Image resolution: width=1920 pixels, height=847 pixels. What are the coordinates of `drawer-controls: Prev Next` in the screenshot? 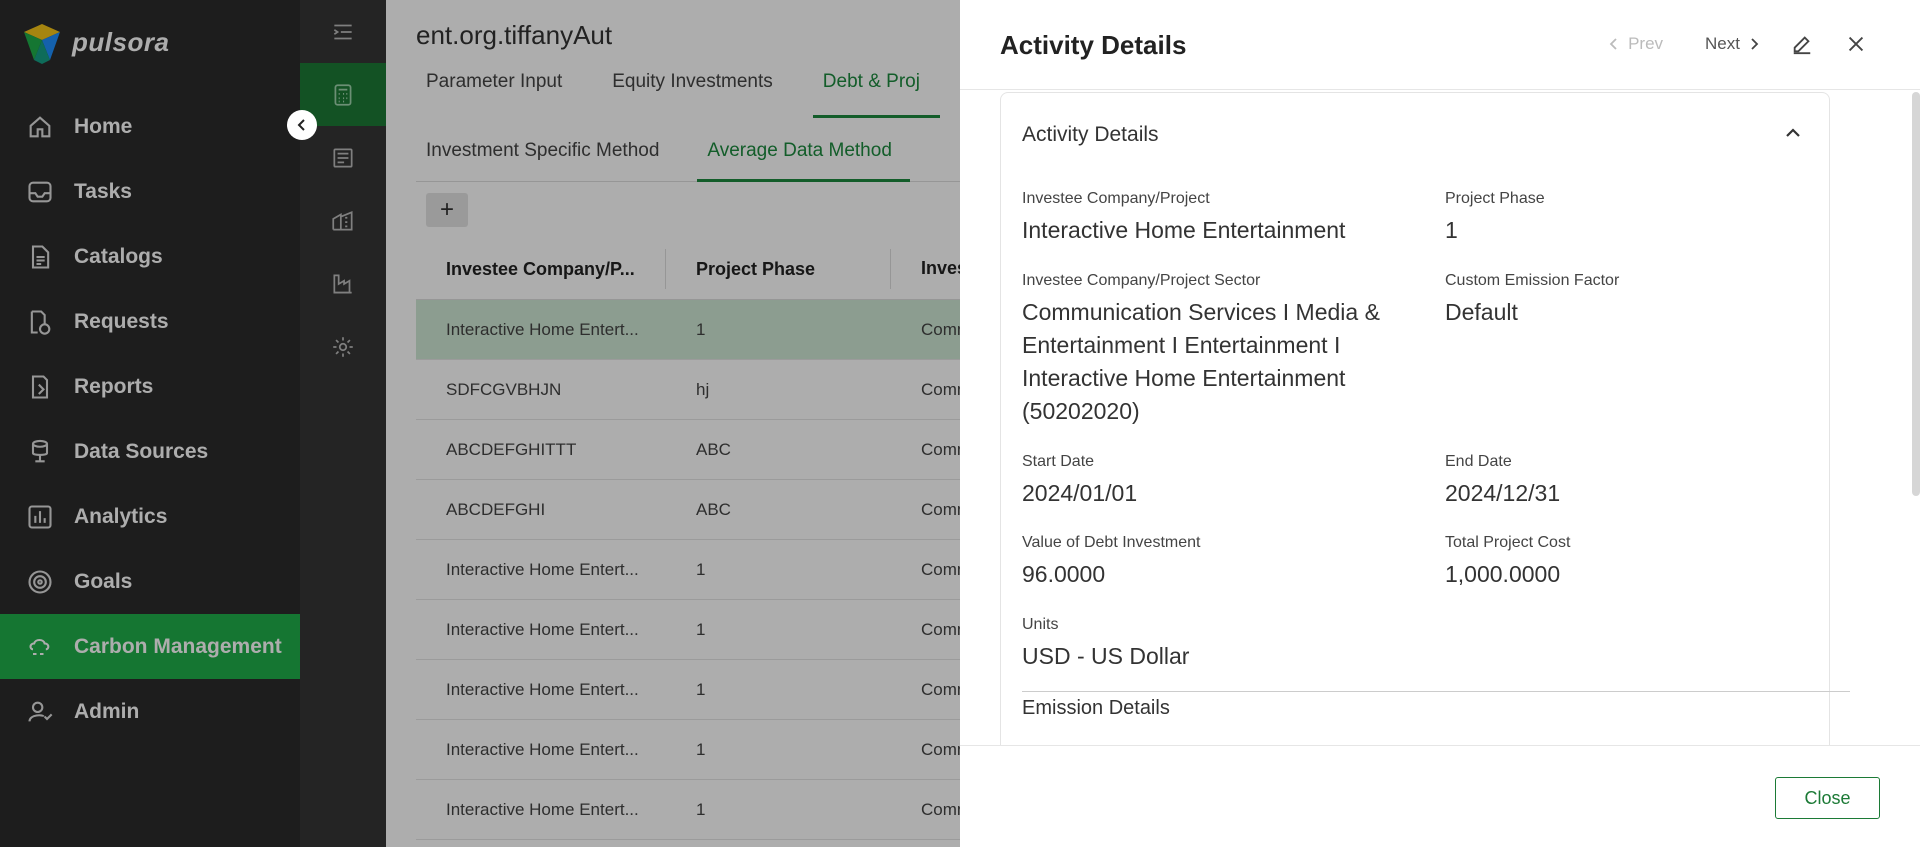 It's located at (1738, 44).